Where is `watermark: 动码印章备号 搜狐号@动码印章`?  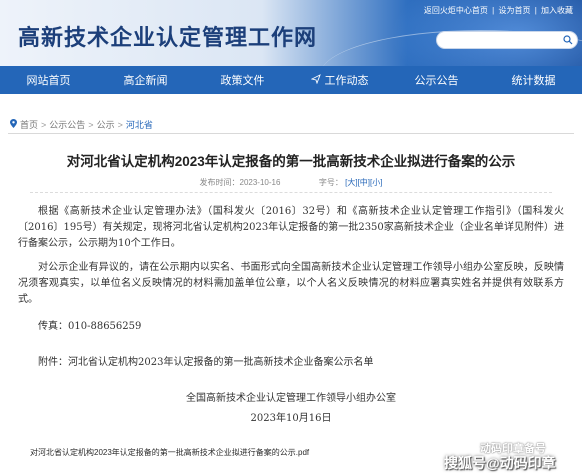 watermark: 动码印章备号 搜狐号@动码印章 is located at coordinates (511, 456).